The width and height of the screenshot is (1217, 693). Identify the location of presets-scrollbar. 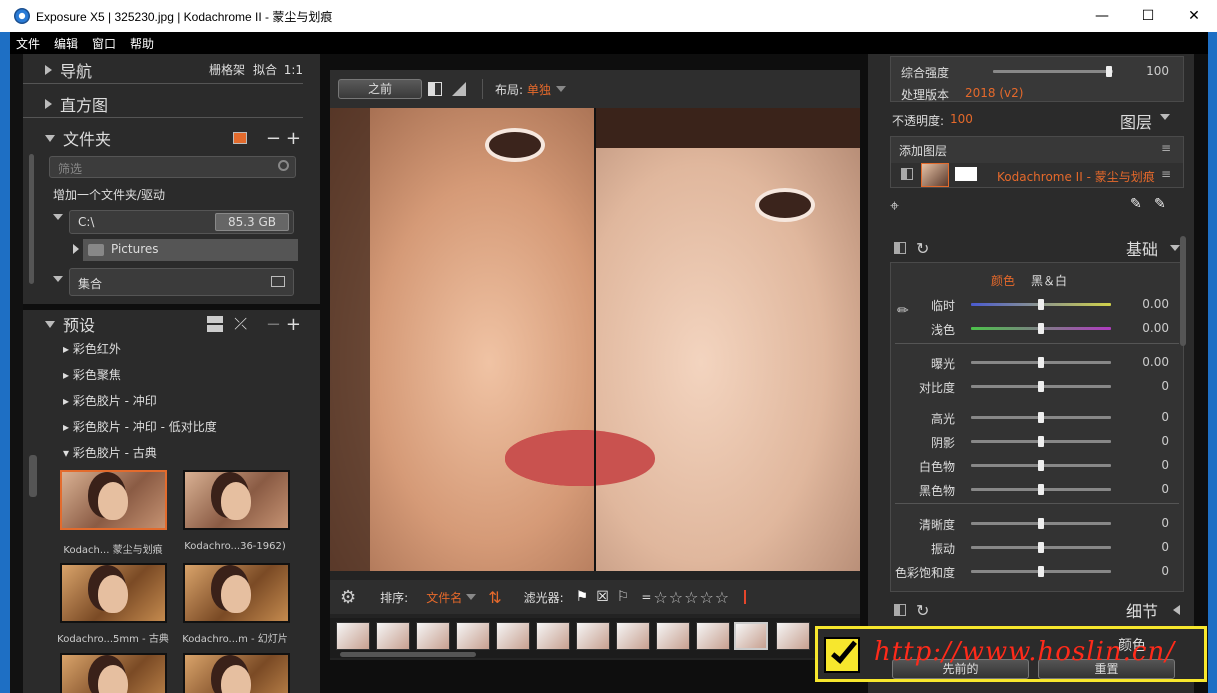
(33, 476).